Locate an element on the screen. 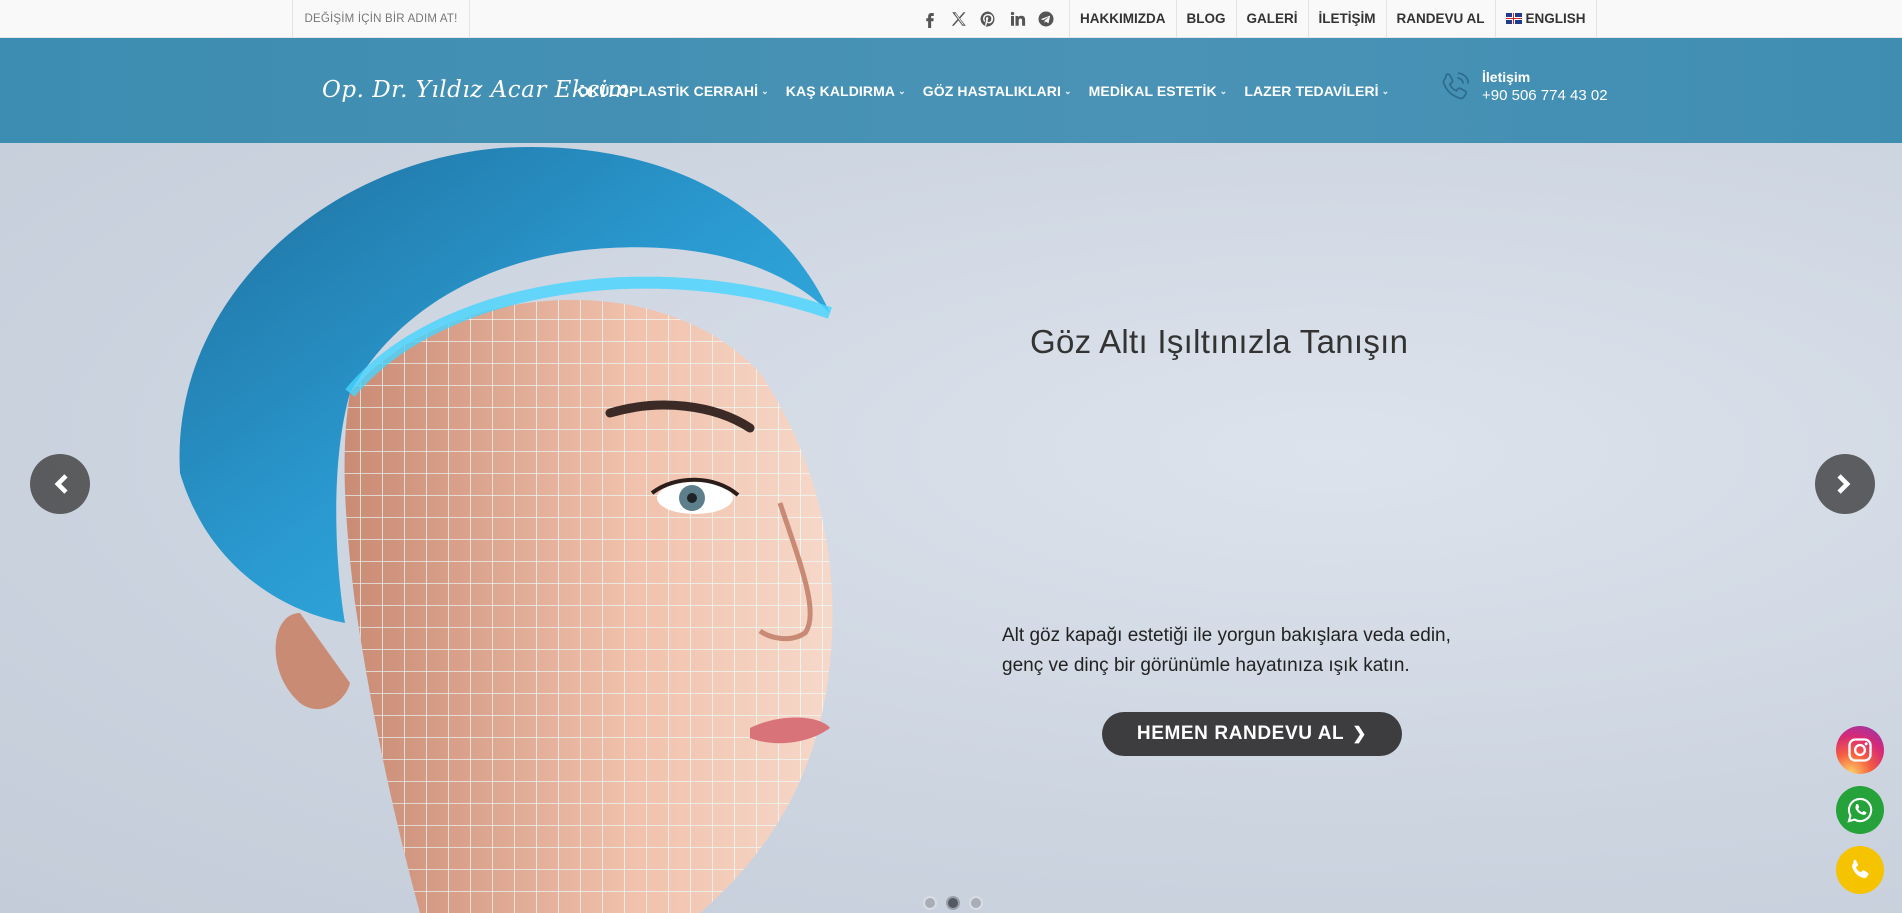  chevron-left-icon is located at coordinates (61, 484).